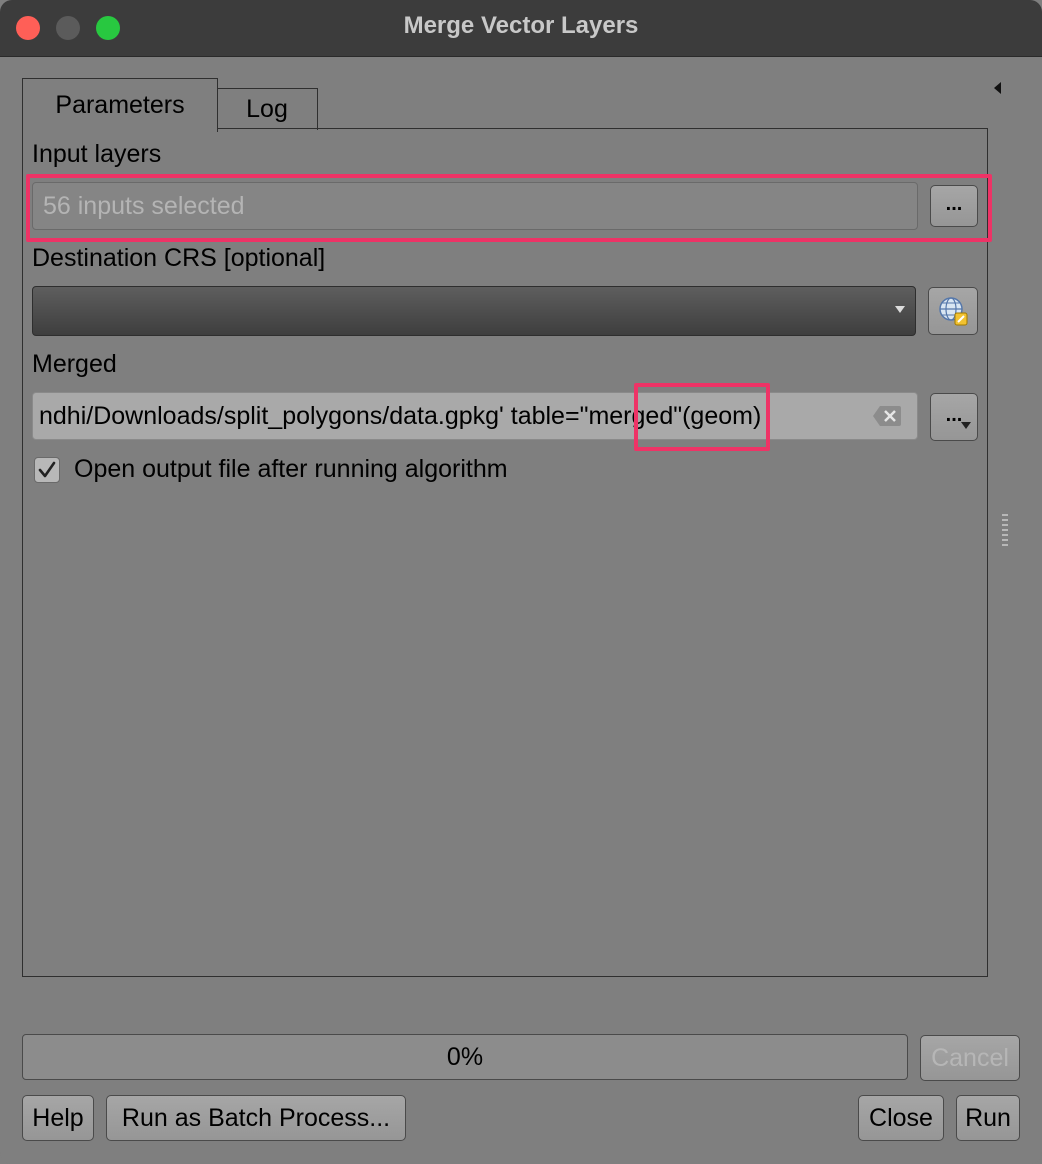 This screenshot has height=1164, width=1042. I want to click on input-layers-highlight, so click(509, 208).